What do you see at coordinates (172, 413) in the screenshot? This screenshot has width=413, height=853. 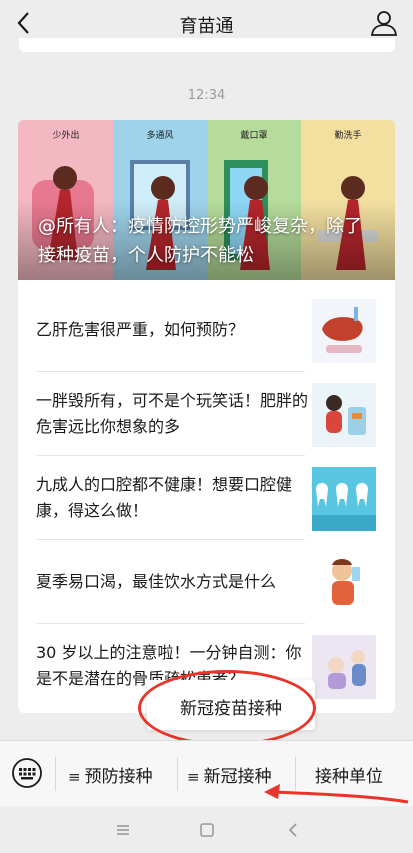 I see `article-title: 一胖毁所有，可不是个玩笑话！肥胖的危害远比你想象的多` at bounding box center [172, 413].